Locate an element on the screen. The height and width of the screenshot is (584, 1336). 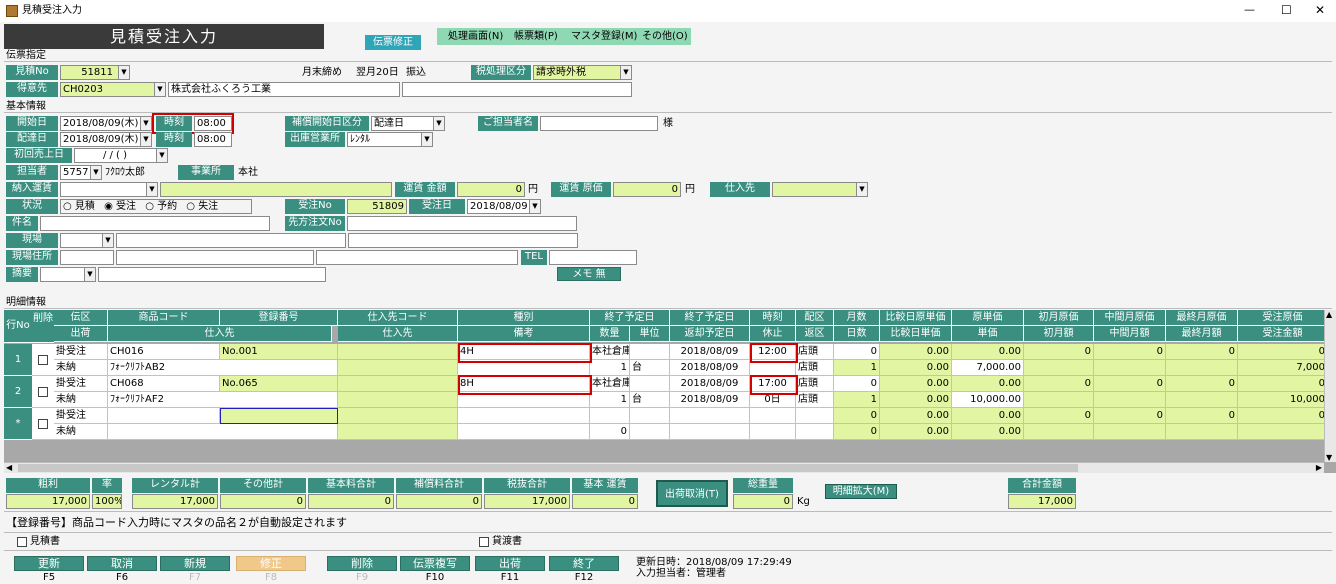
fkey-button-f11: 出荷 is located at coordinates (510, 563).